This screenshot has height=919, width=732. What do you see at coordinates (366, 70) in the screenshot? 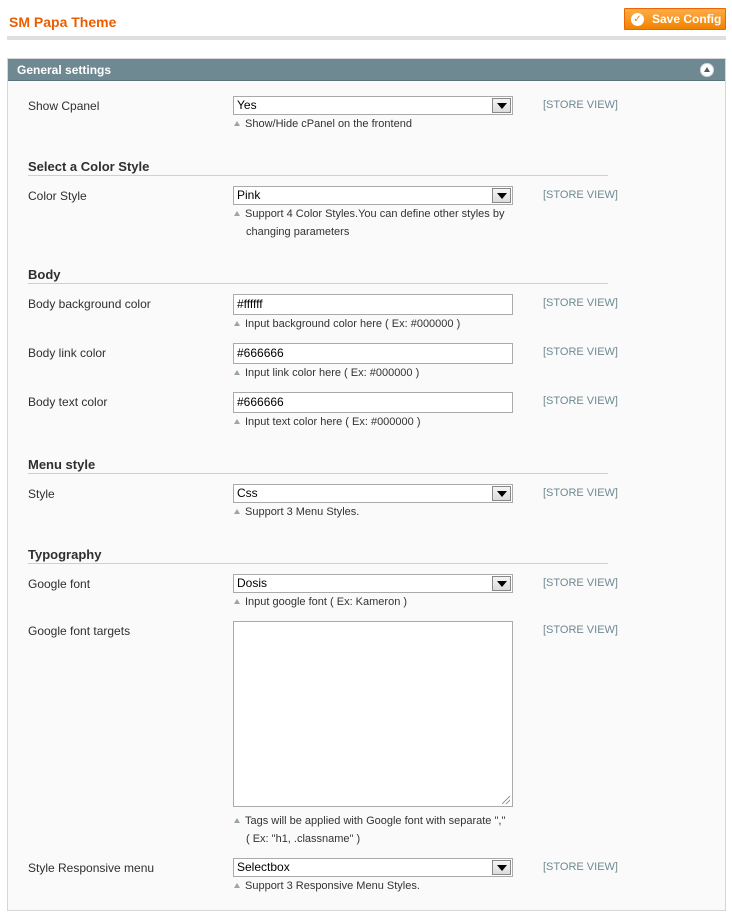
I see `fieldset-header: General settings` at bounding box center [366, 70].